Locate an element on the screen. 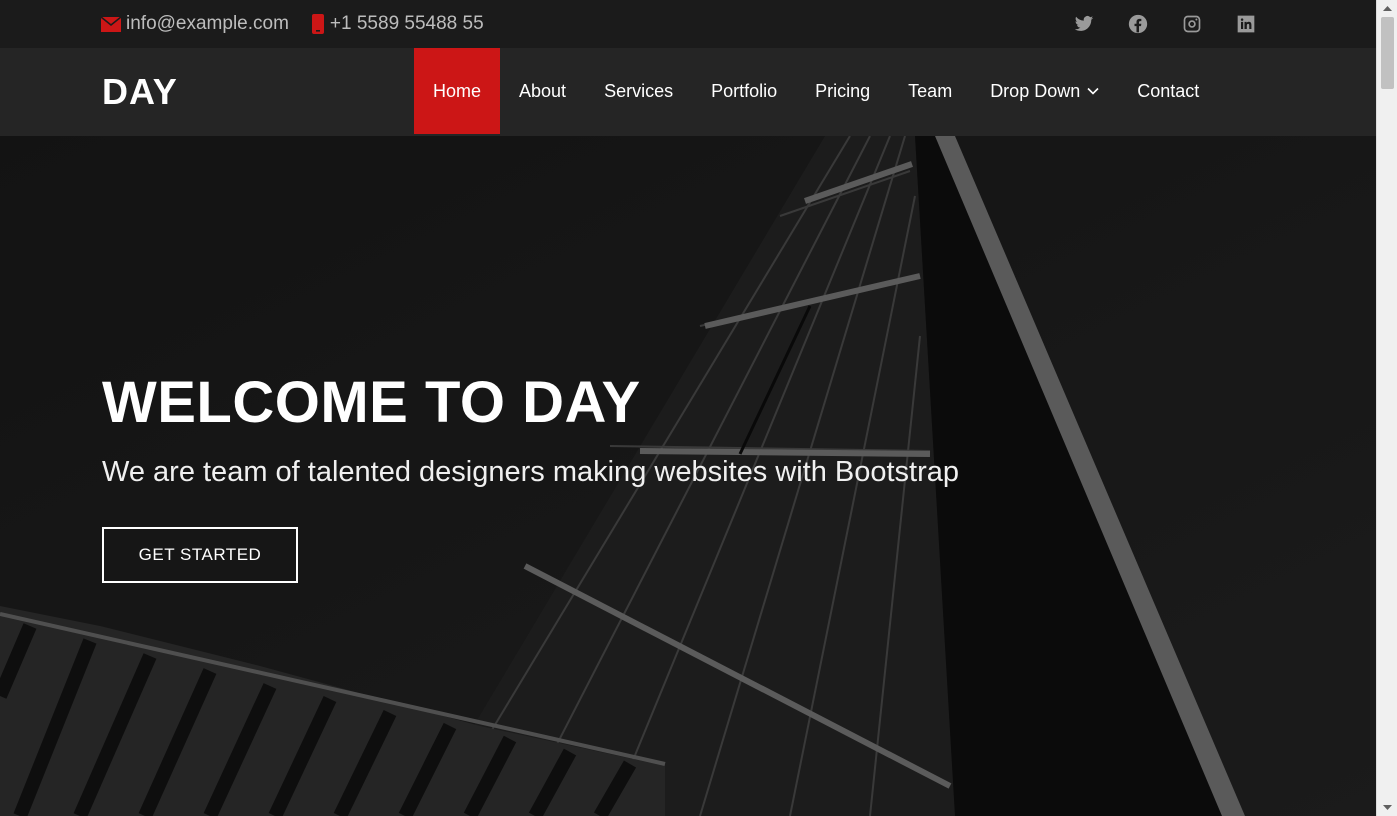 This screenshot has width=1397, height=816. scroll-up-arrow-icon is located at coordinates (1387, 8).